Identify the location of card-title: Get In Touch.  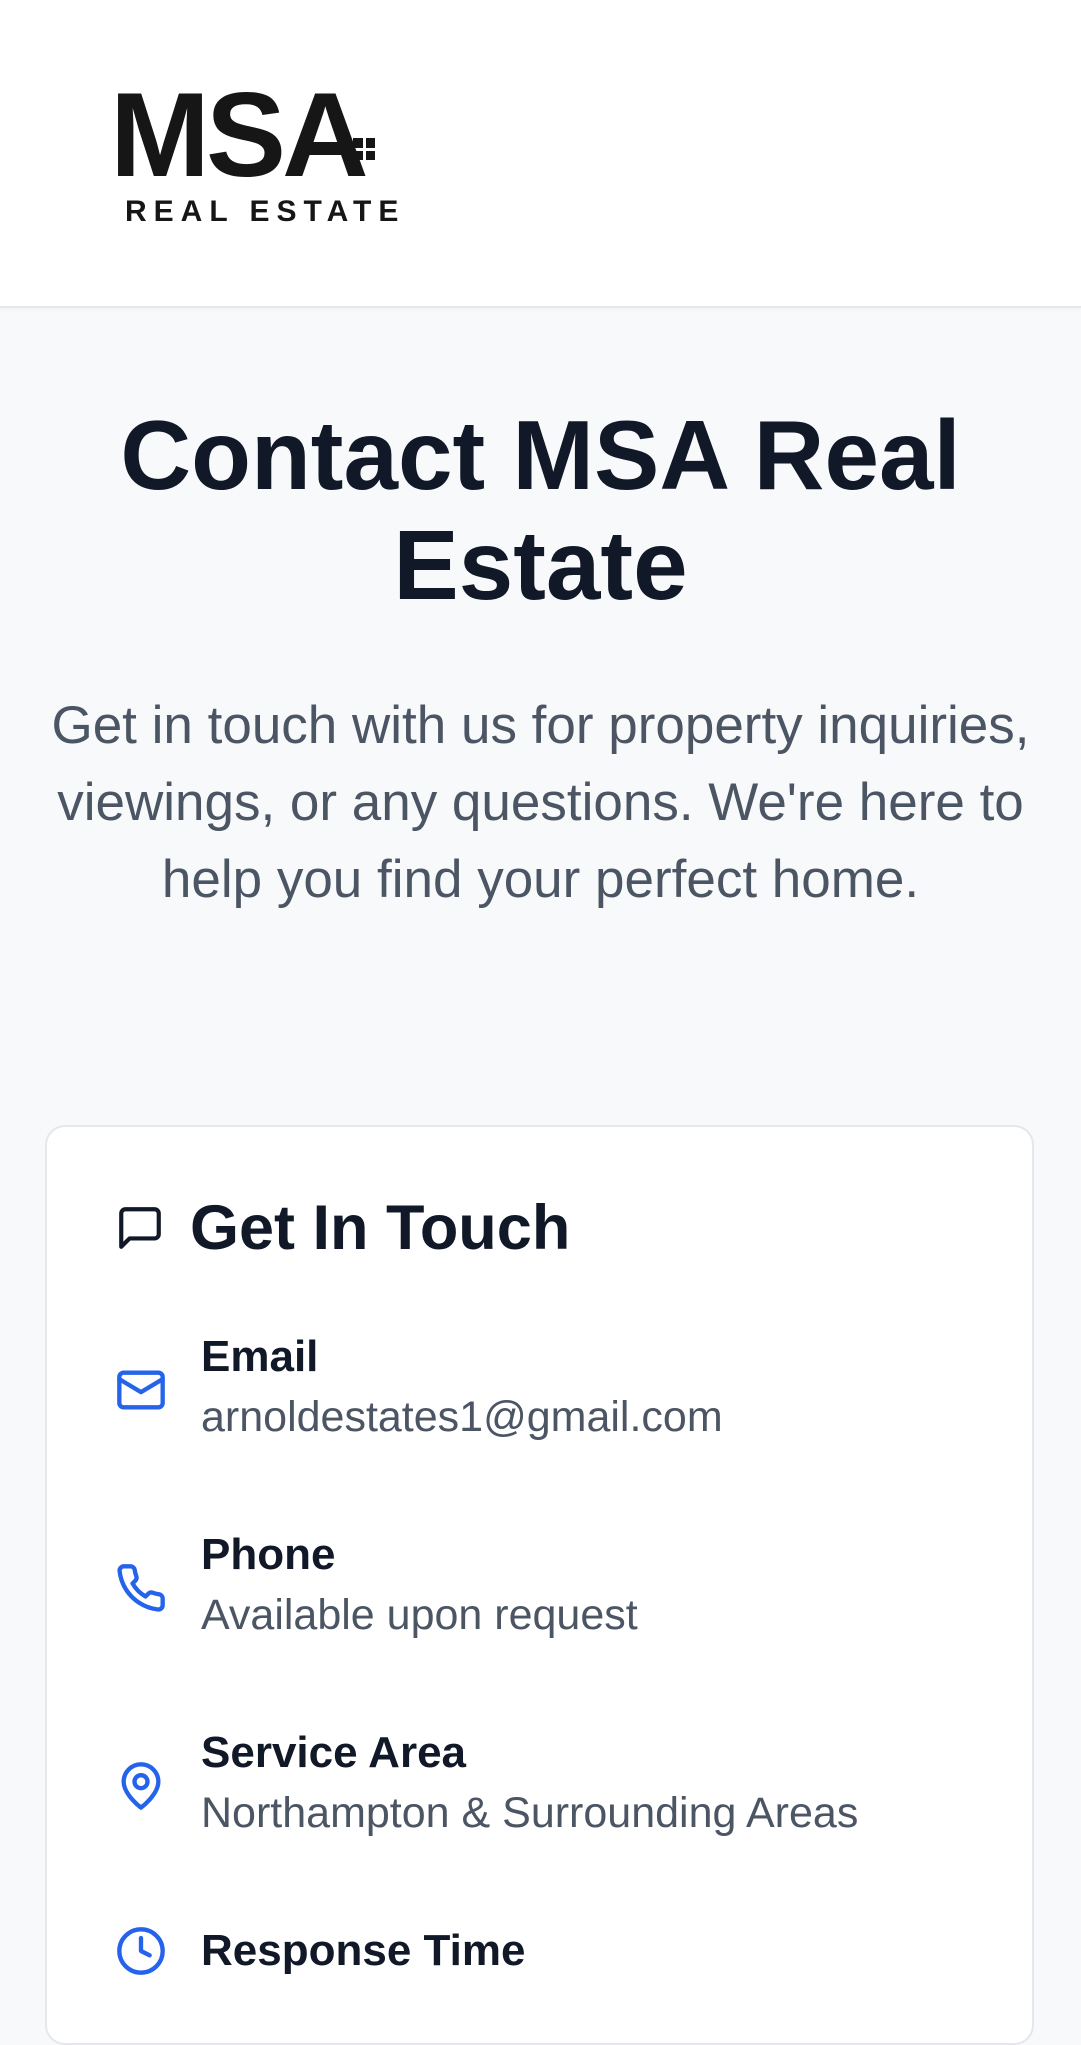
(380, 1228).